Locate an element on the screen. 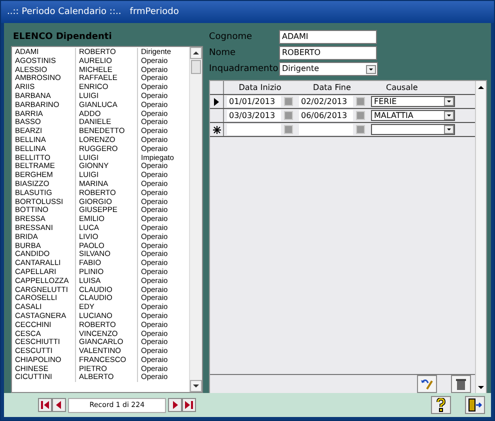 This screenshot has width=495, height=421. delete-button is located at coordinates (461, 384).